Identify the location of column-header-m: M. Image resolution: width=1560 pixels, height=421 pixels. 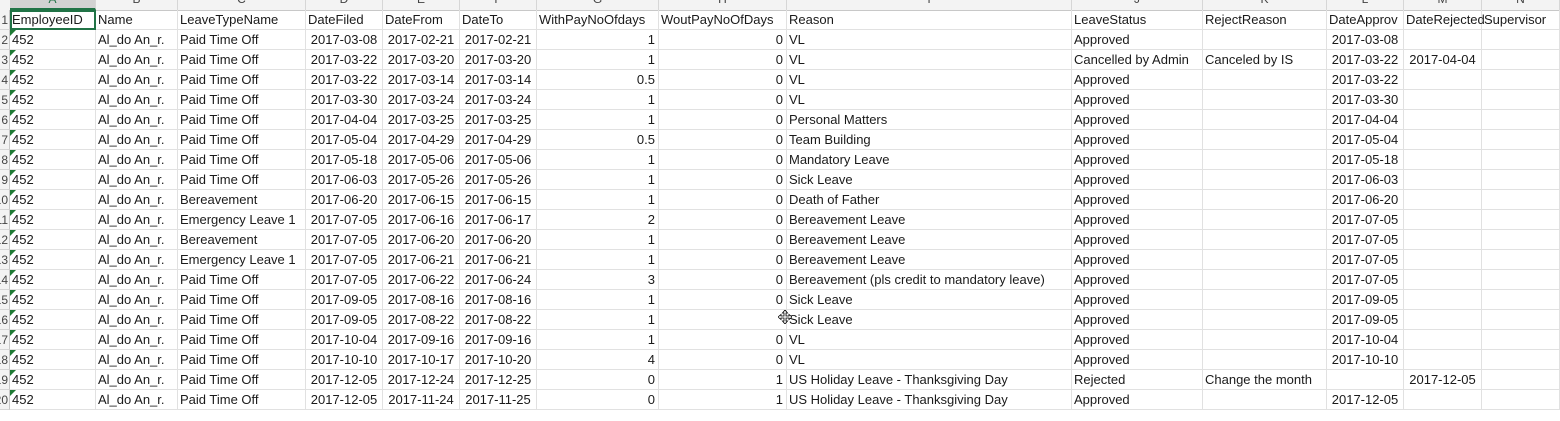
(1443, 5).